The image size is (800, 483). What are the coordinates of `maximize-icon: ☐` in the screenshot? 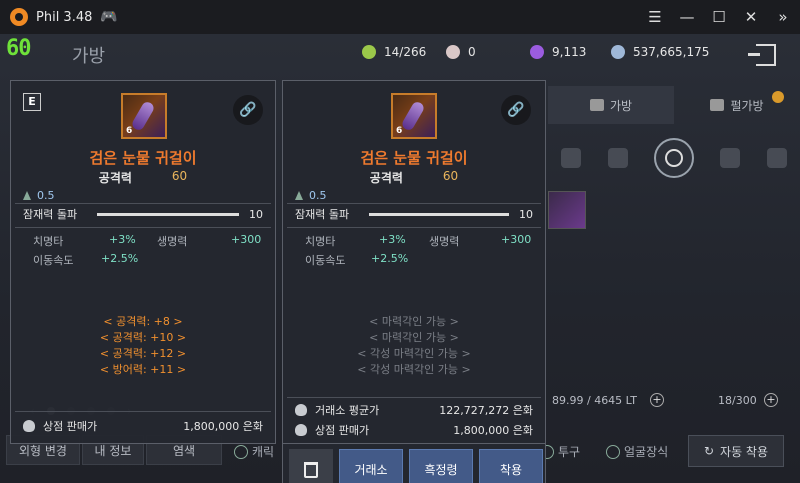 It's located at (719, 17).